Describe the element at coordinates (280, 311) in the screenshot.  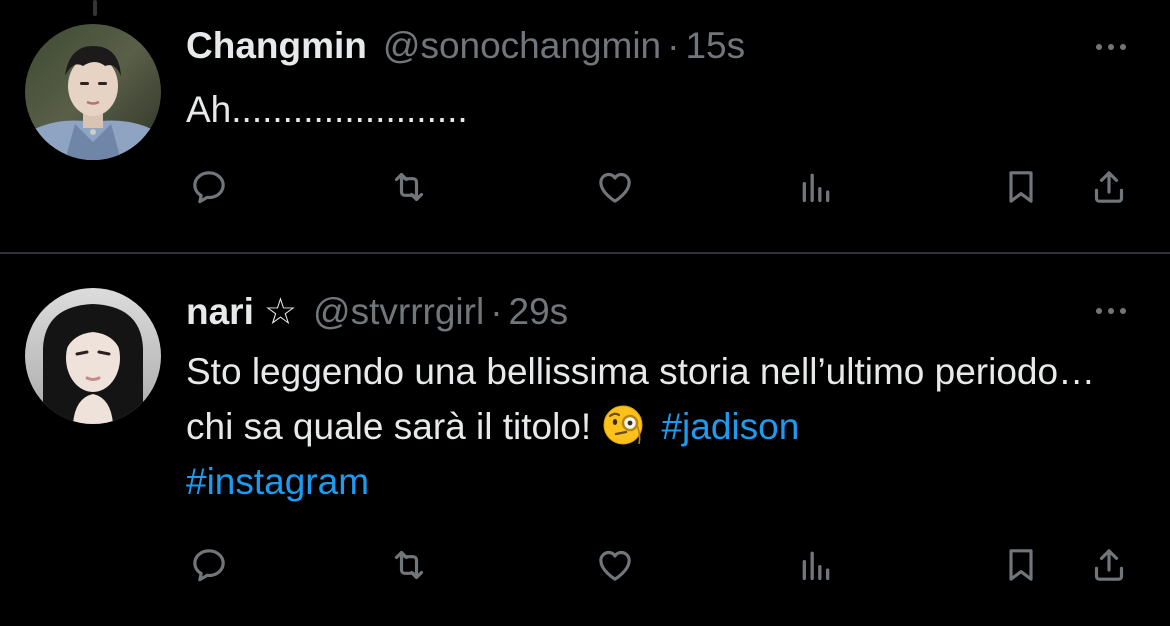
I see `name-badge: ☆` at that location.